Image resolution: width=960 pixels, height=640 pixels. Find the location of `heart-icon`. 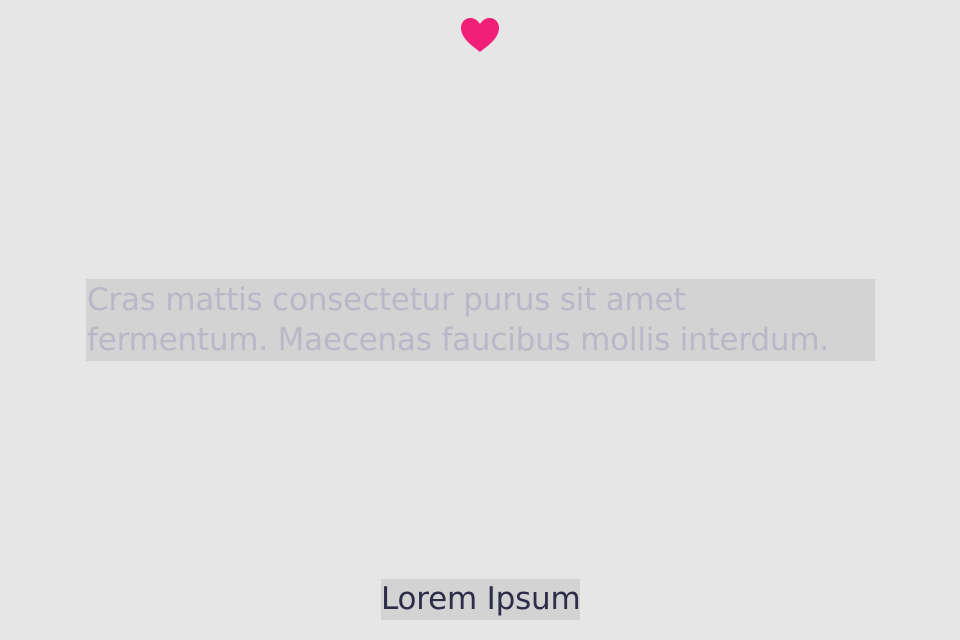

heart-icon is located at coordinates (480, 35).